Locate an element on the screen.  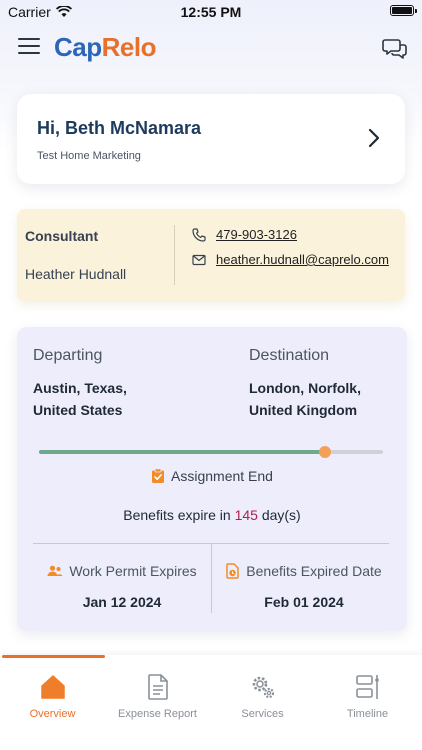
work-permit-stat: Work Permit Expires is located at coordinates (122, 571).